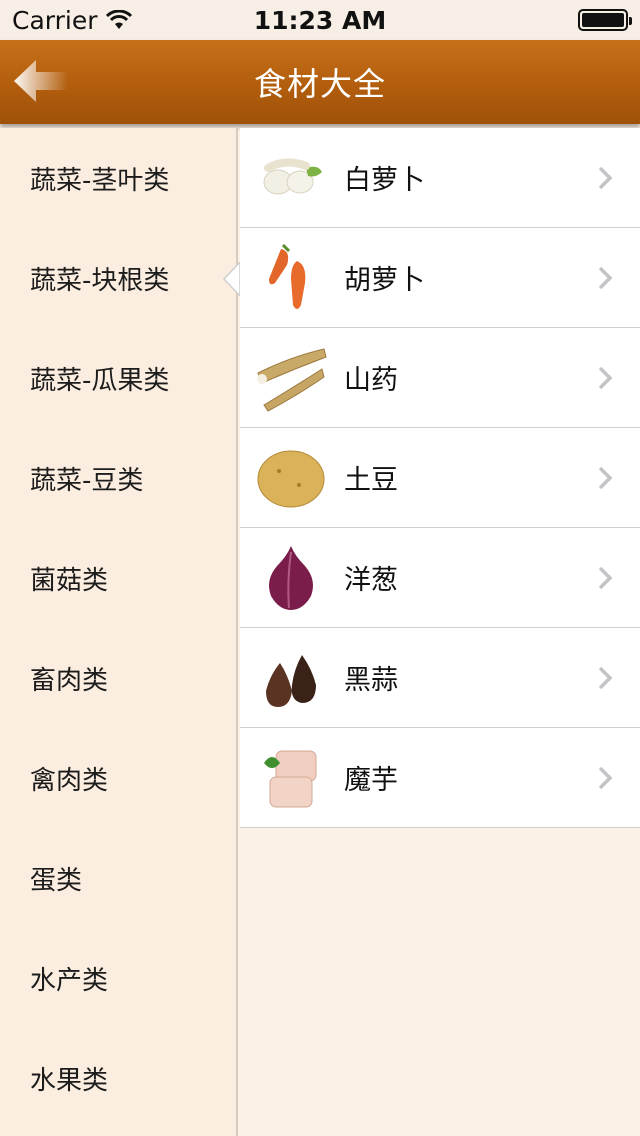  I want to click on list-item-white-radish: 白萝卜, so click(440, 178).